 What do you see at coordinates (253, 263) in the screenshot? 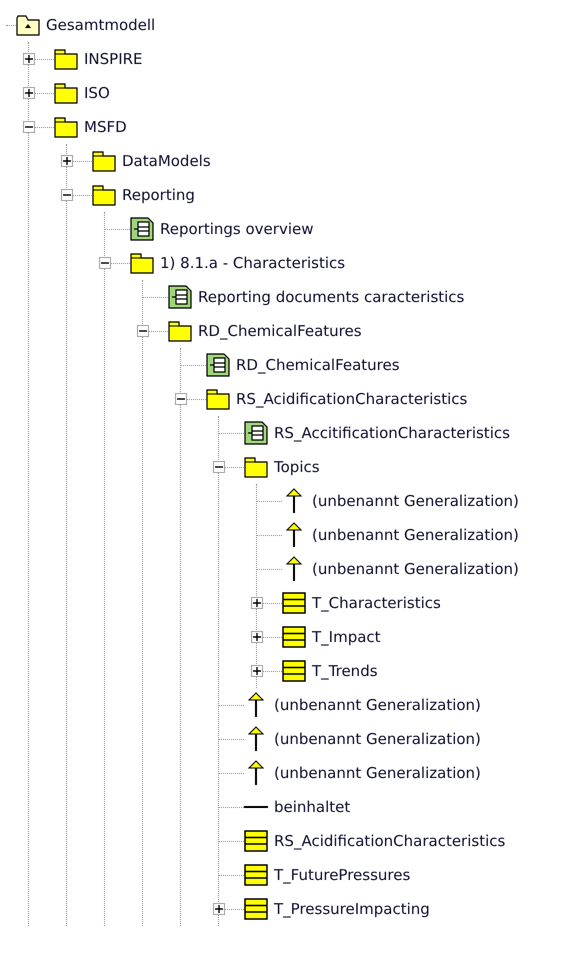
I see `tree-item-label: 1) 8.1.a - Characteristics` at bounding box center [253, 263].